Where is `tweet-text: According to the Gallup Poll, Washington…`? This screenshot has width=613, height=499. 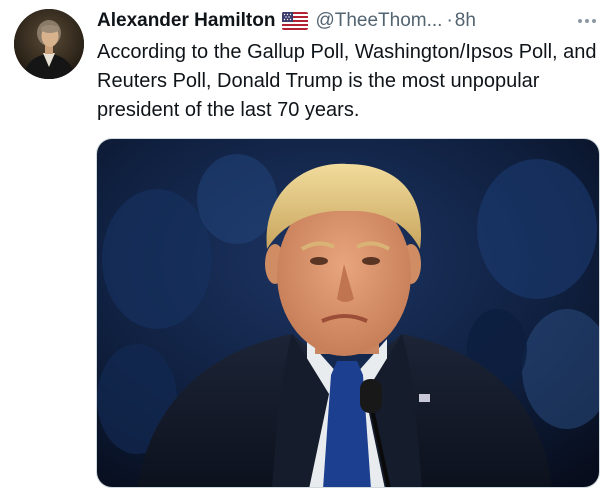
tweet-text: According to the Gallup Poll, Washington… is located at coordinates (347, 81).